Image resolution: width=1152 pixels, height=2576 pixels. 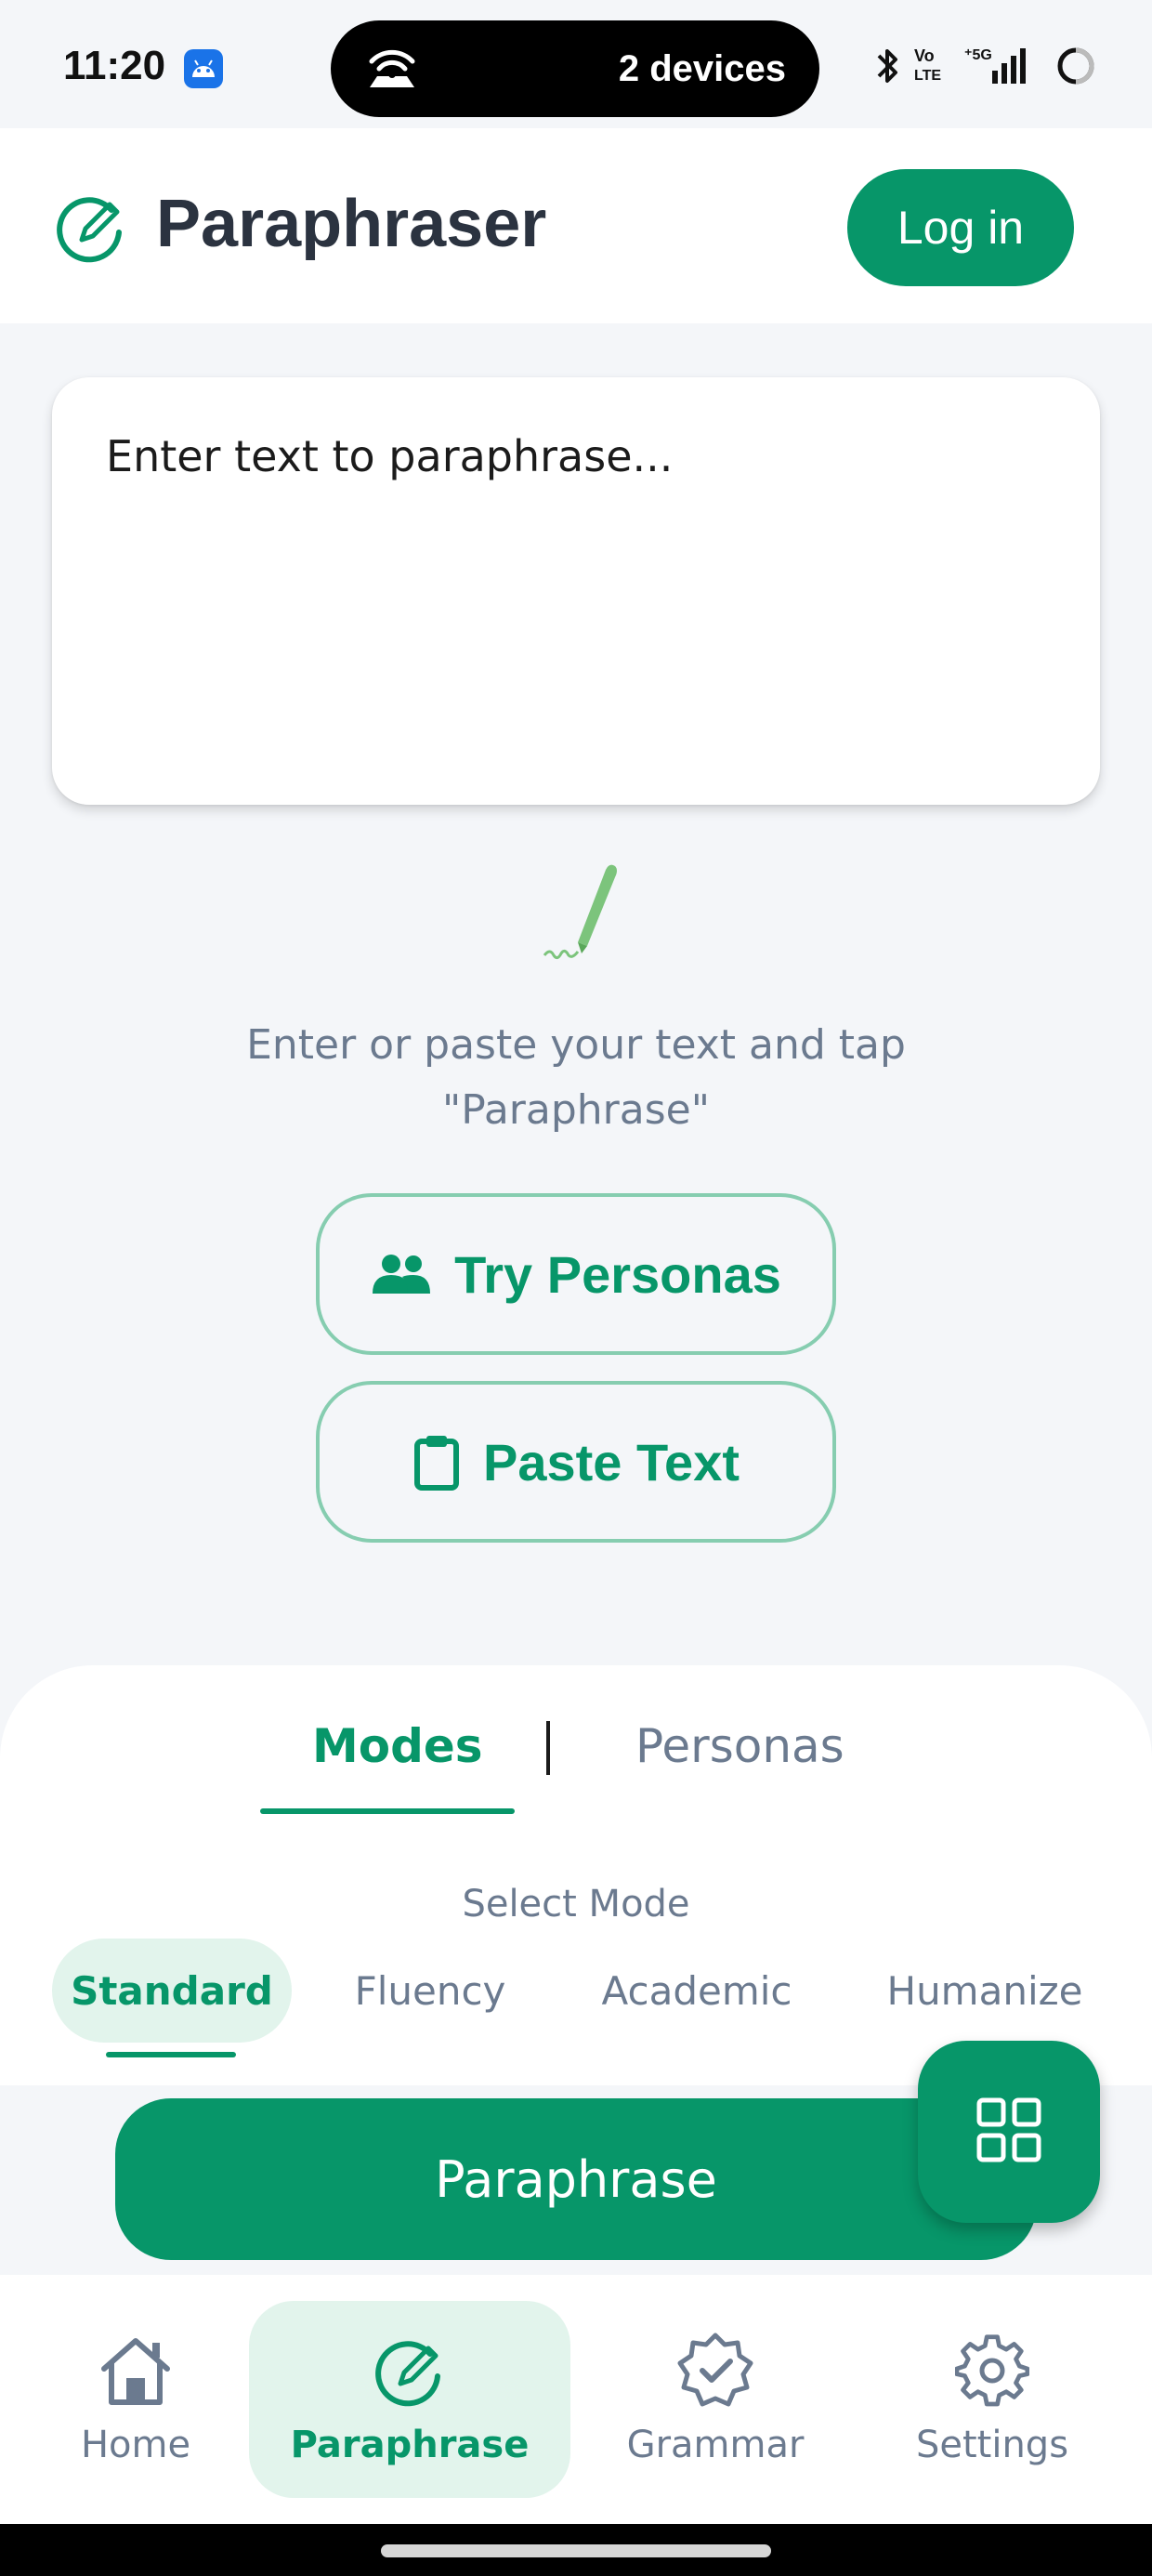 What do you see at coordinates (992, 2445) in the screenshot?
I see `nav-settings-label: Settings` at bounding box center [992, 2445].